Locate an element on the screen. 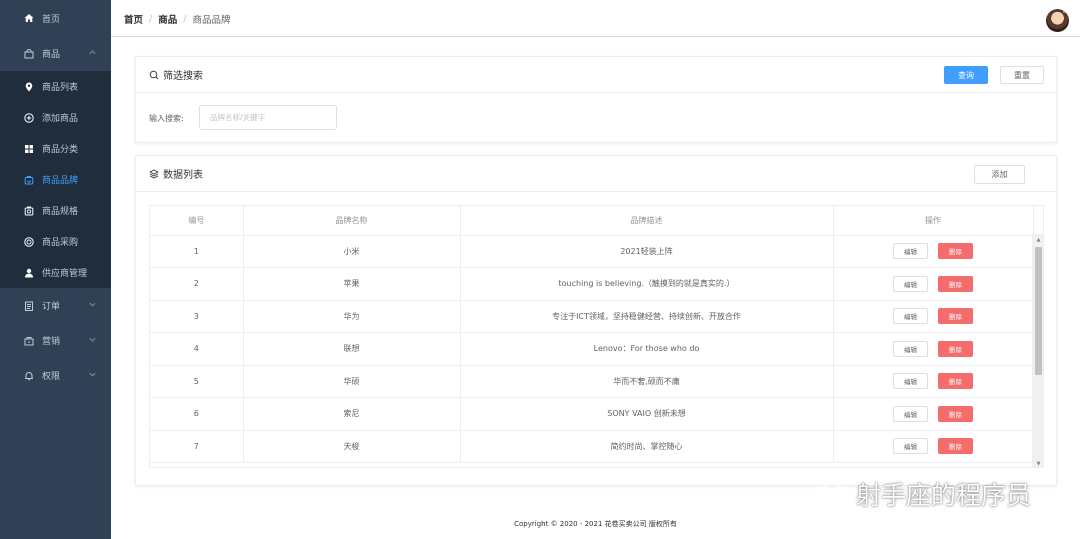  cell-id: 5 is located at coordinates (197, 381).